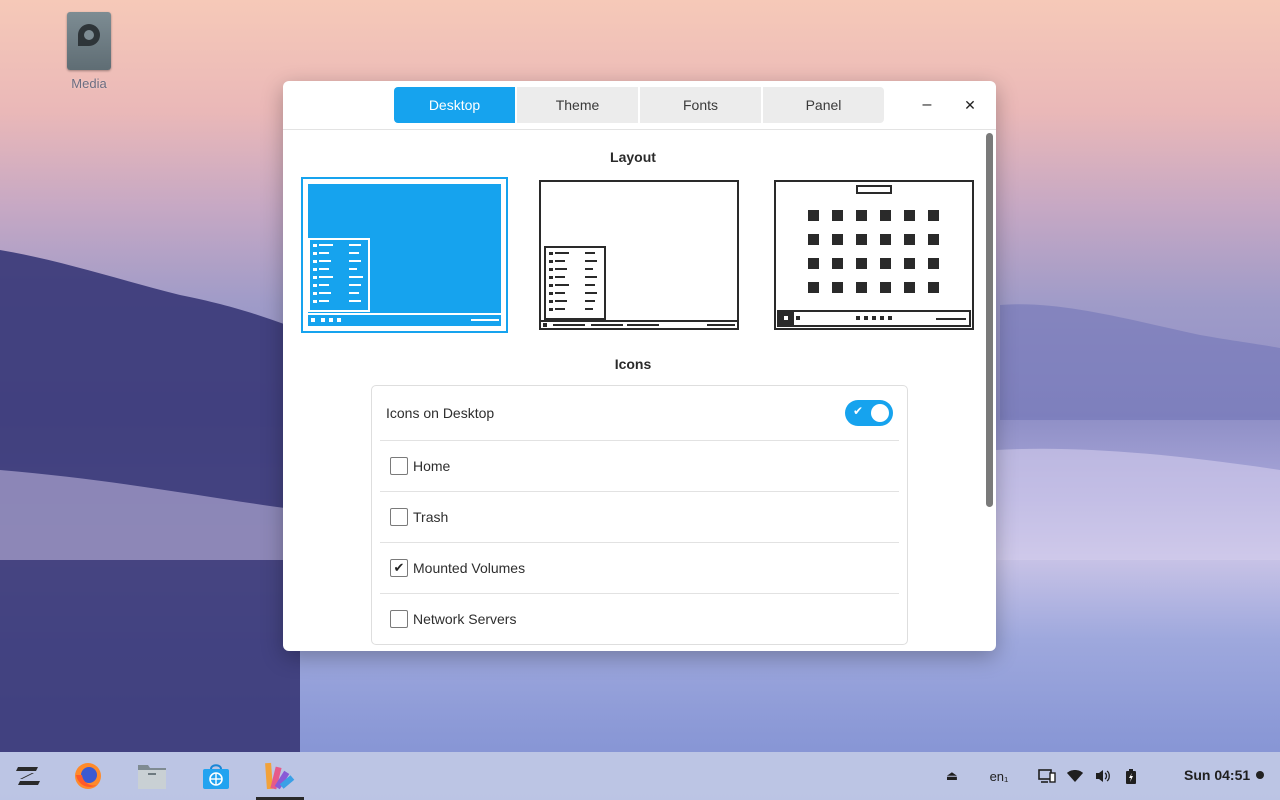 This screenshot has width=1280, height=800. Describe the element at coordinates (989, 320) in the screenshot. I see `scrollbar-thumb` at that location.